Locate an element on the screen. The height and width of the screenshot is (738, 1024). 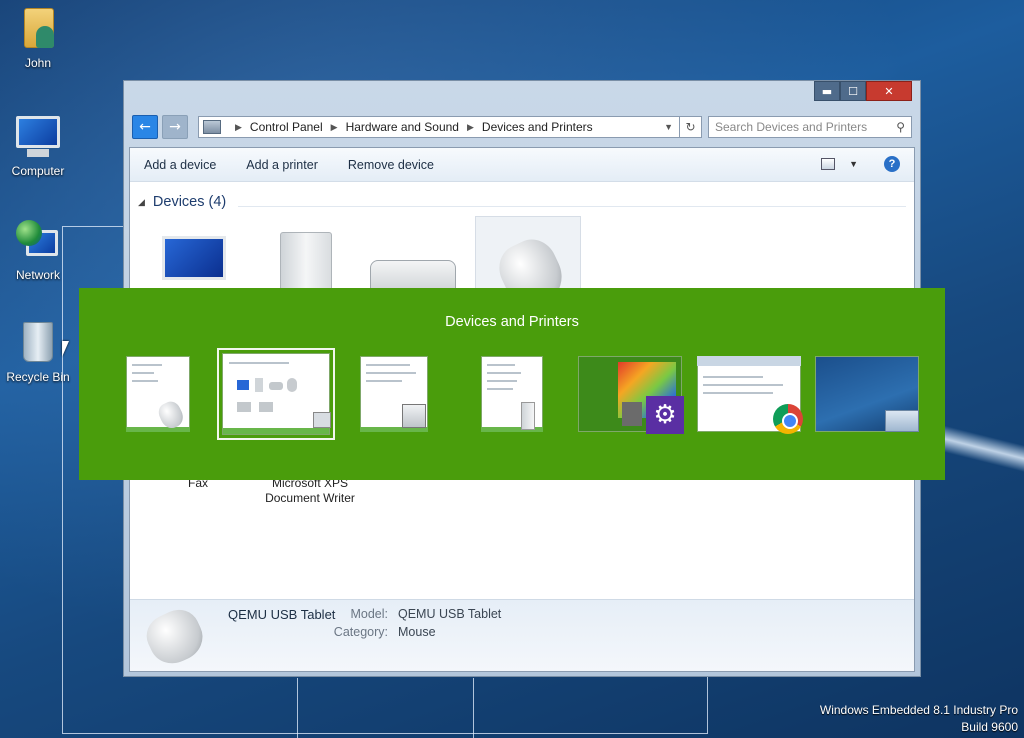
add-device-button: Add a device is located at coordinates (180, 165).